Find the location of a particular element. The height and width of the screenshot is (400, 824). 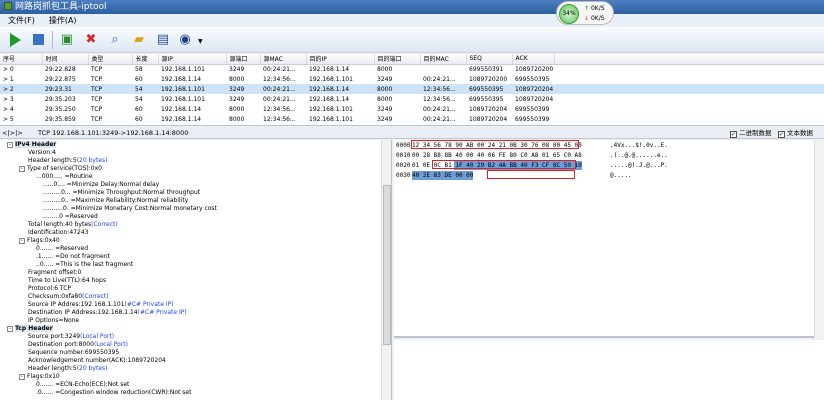

binary-data-checkbox: ✓ 二进制数据 is located at coordinates (751, 133).